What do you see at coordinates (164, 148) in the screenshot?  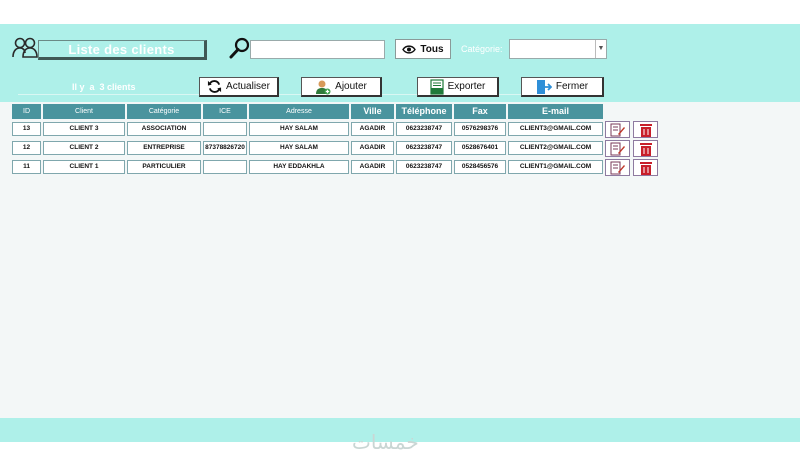 I see `table-cell-categorie: ENTREPRISE` at bounding box center [164, 148].